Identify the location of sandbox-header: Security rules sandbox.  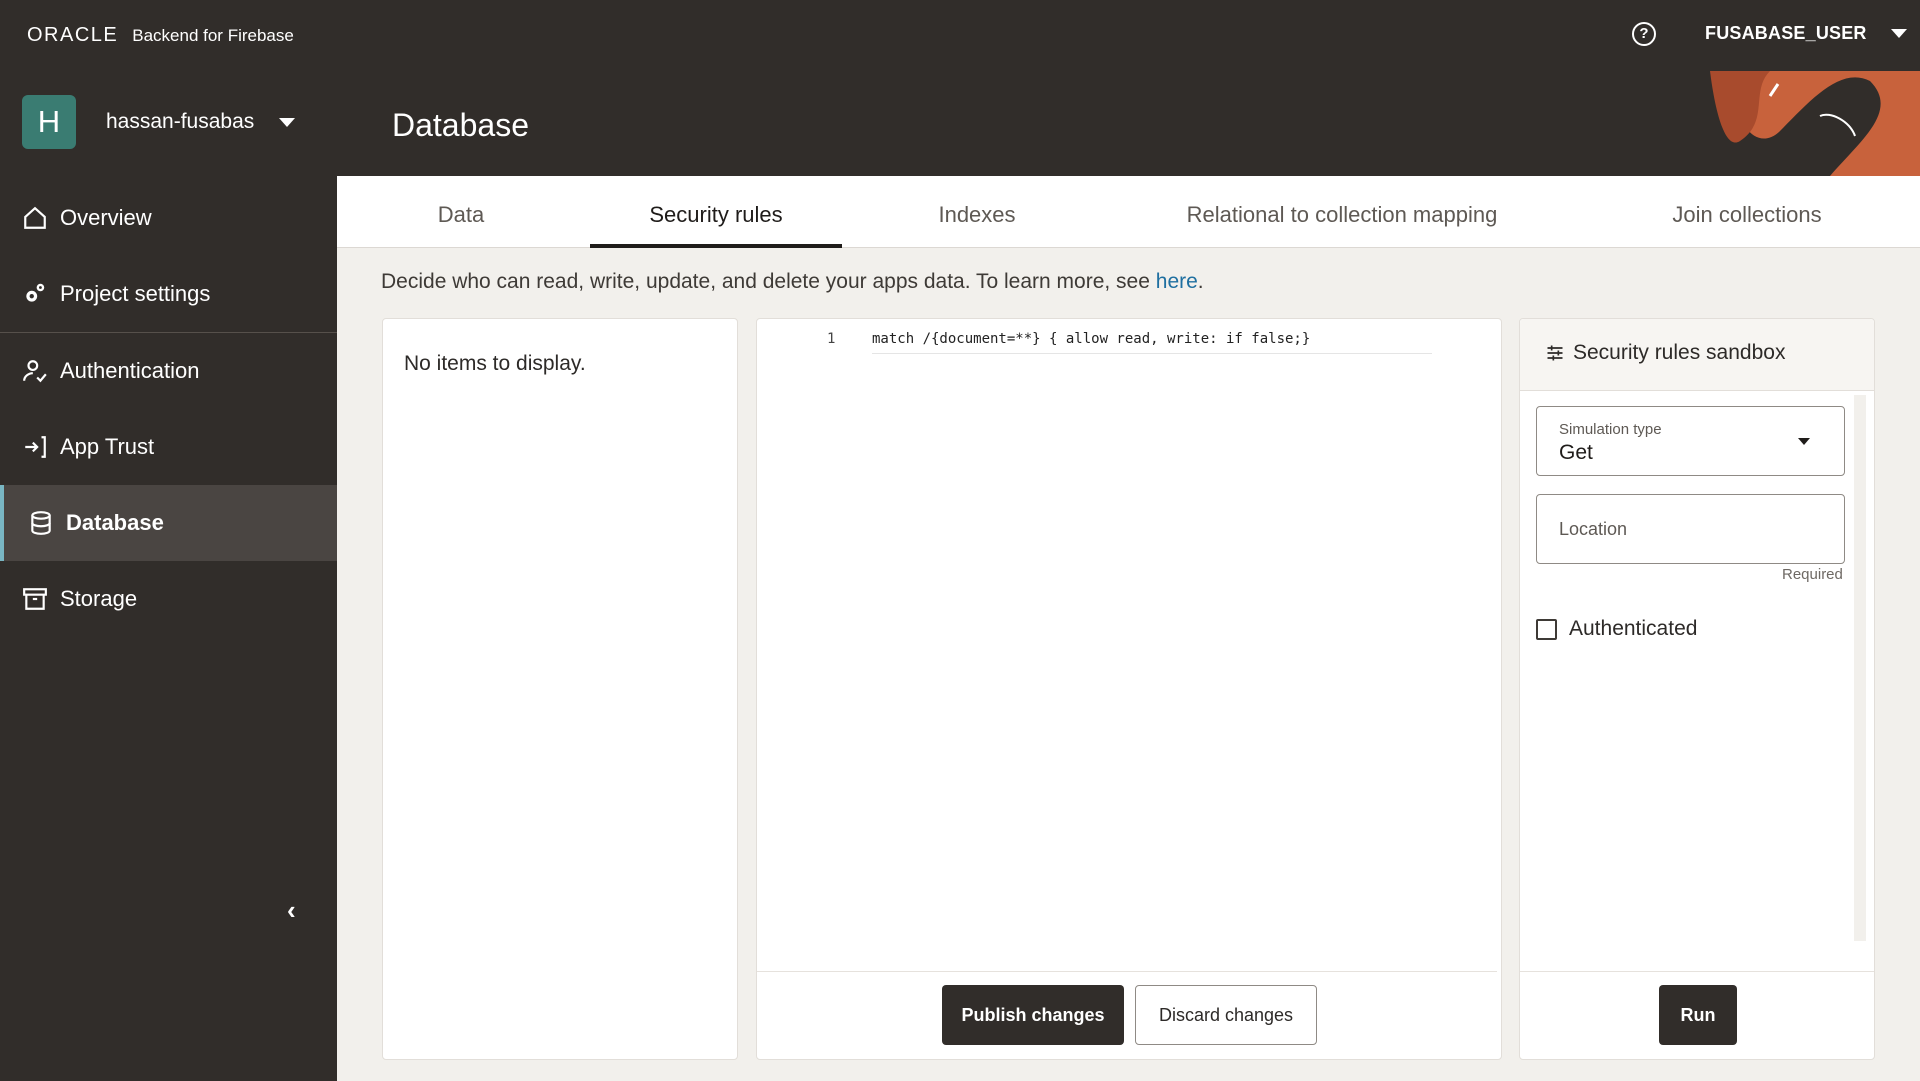
(1697, 355).